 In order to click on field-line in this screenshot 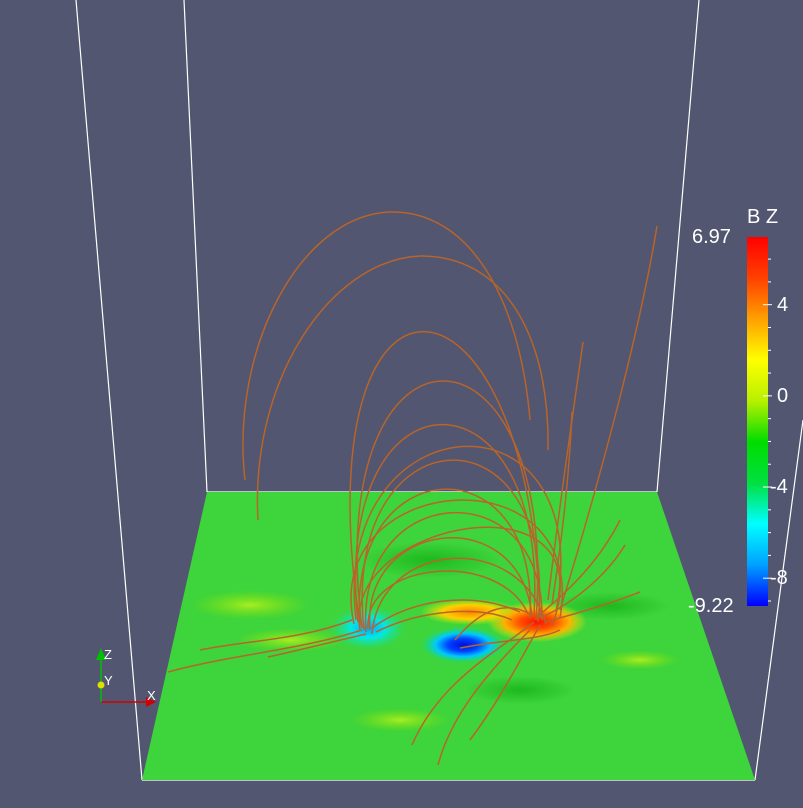, I will do `click(386, 346)`.